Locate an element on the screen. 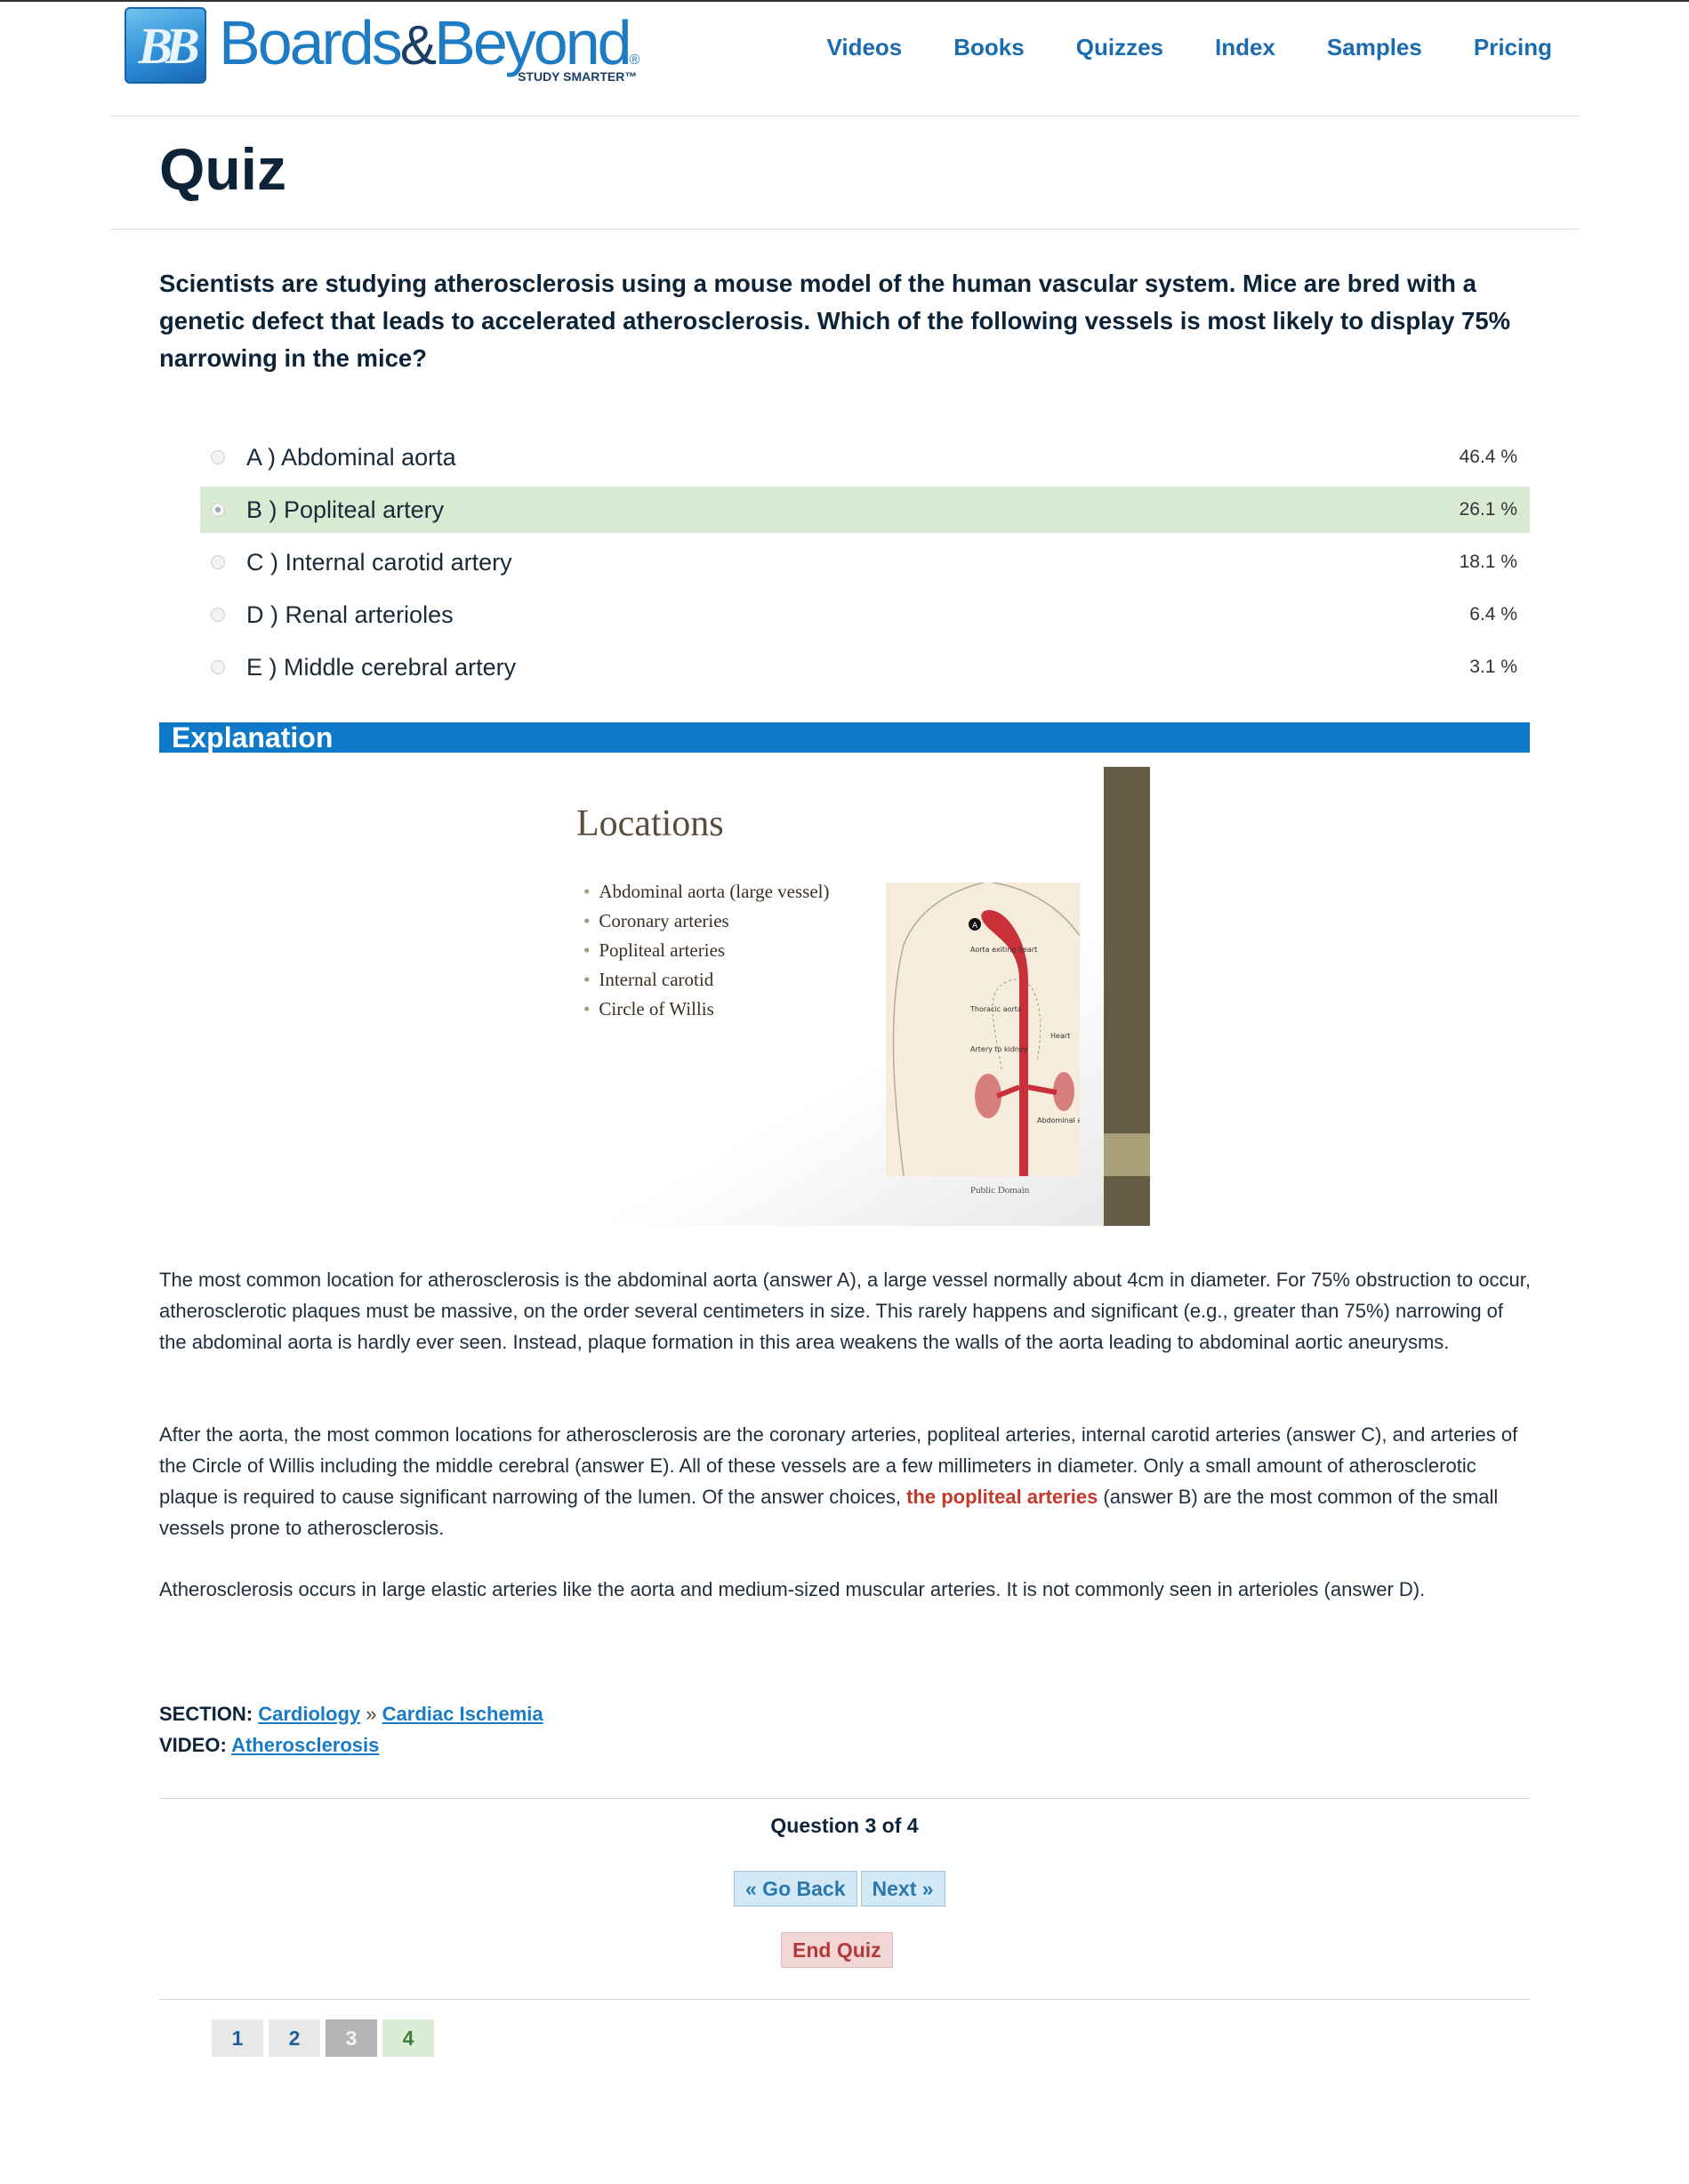  option-a-percent: 46.4 % is located at coordinates (1488, 457).